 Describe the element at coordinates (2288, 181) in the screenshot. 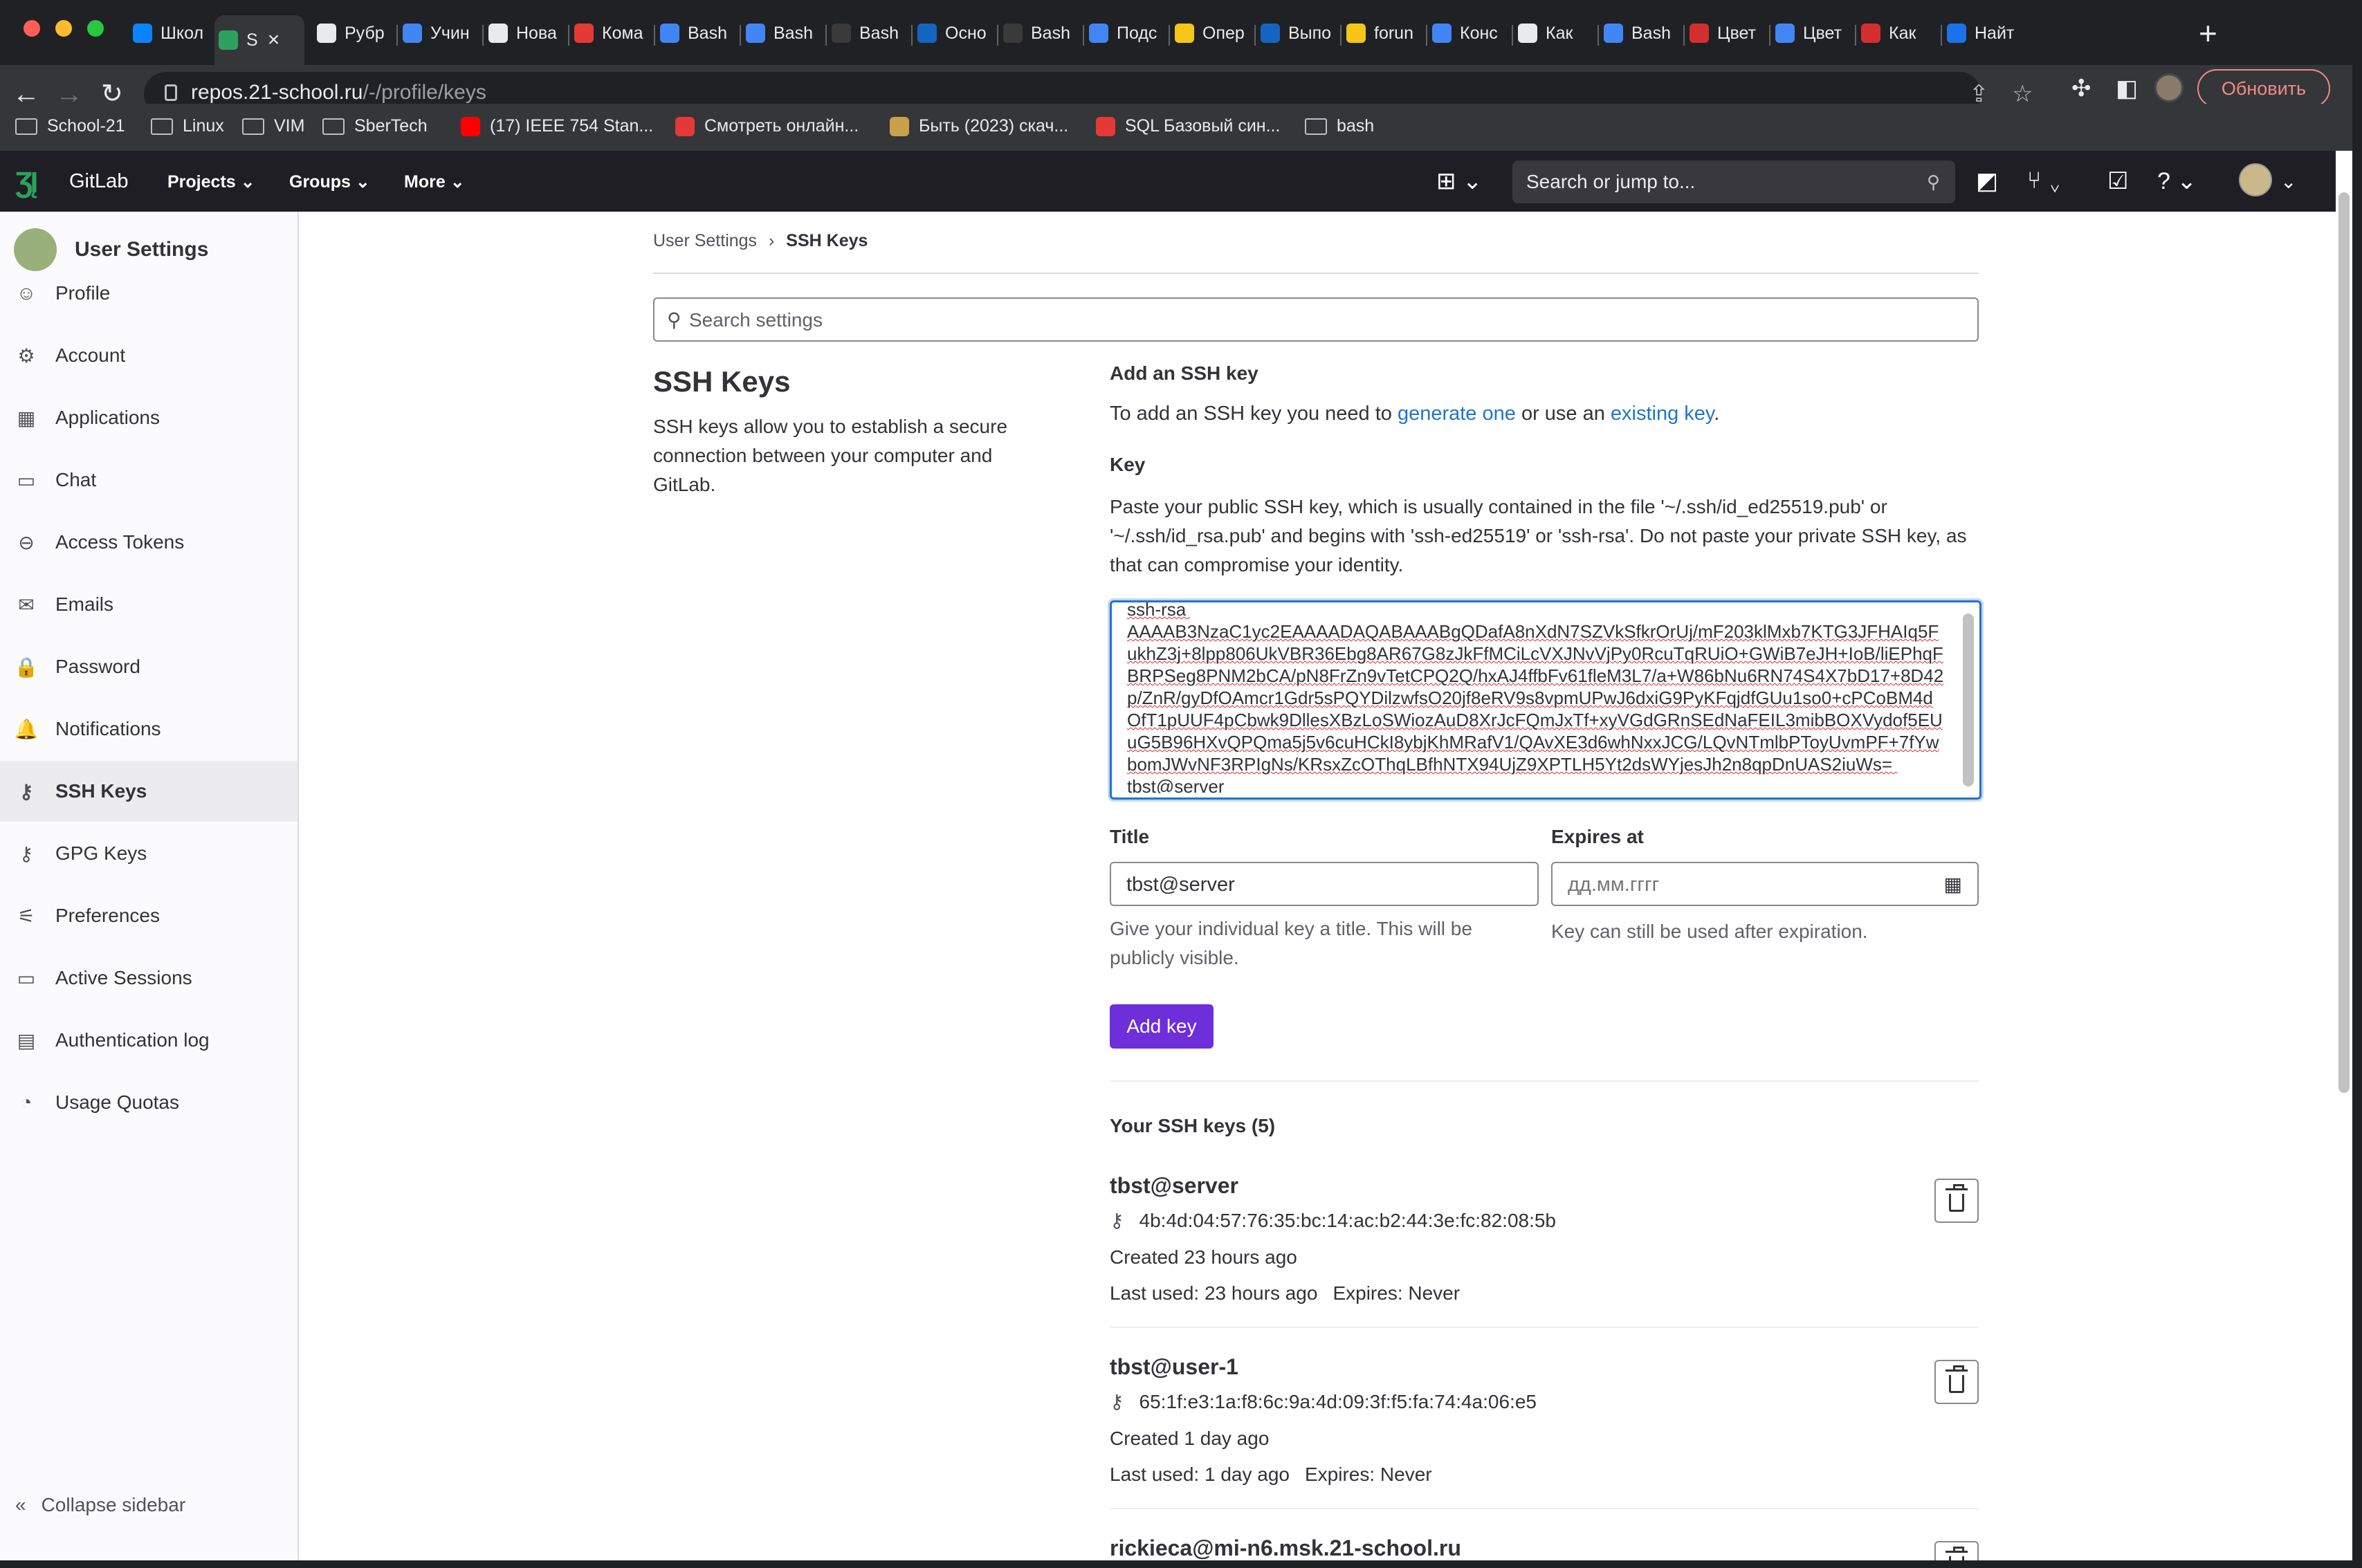

I see `chevron-down-icon: ⌄` at that location.